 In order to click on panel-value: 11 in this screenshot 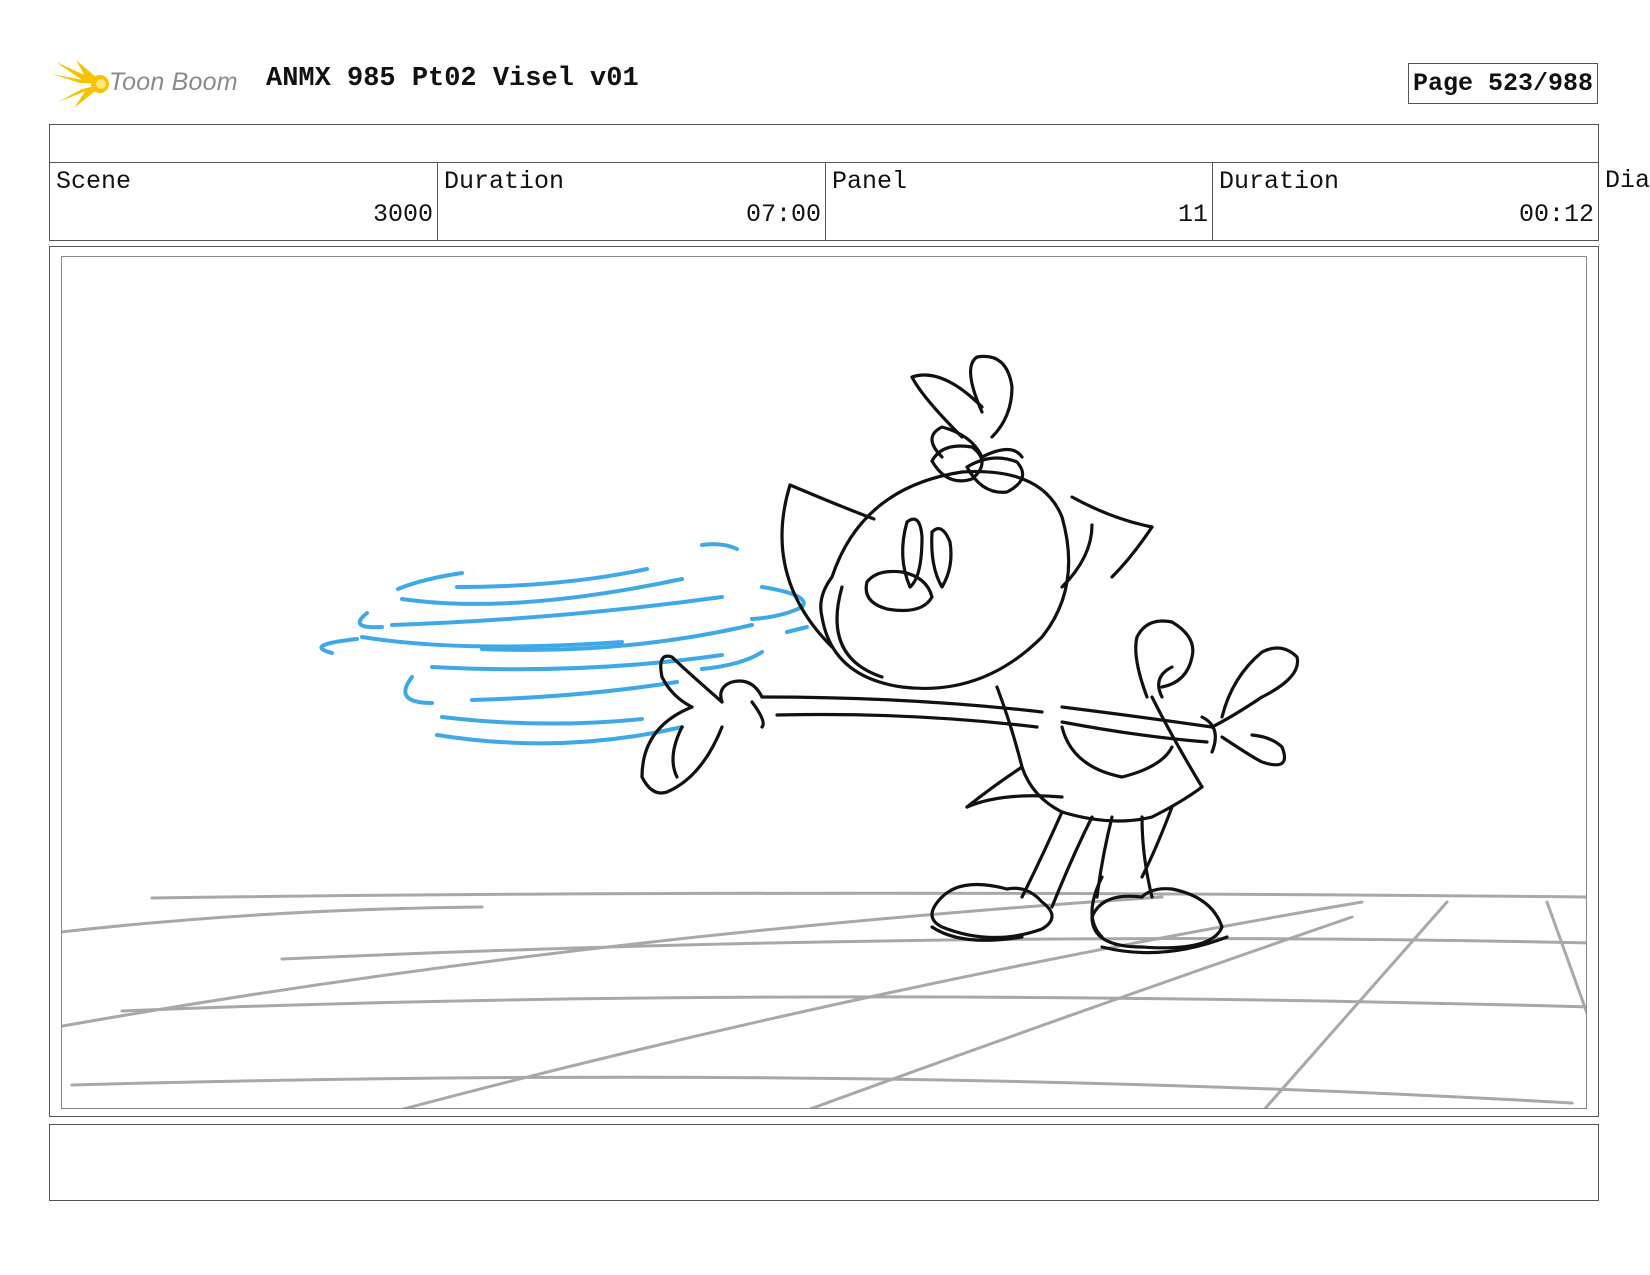, I will do `click(1192, 214)`.